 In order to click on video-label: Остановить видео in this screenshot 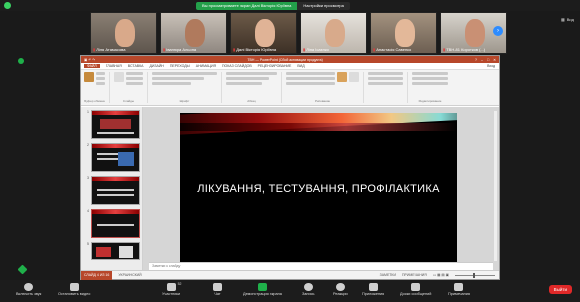, I will do `click(74, 294)`.